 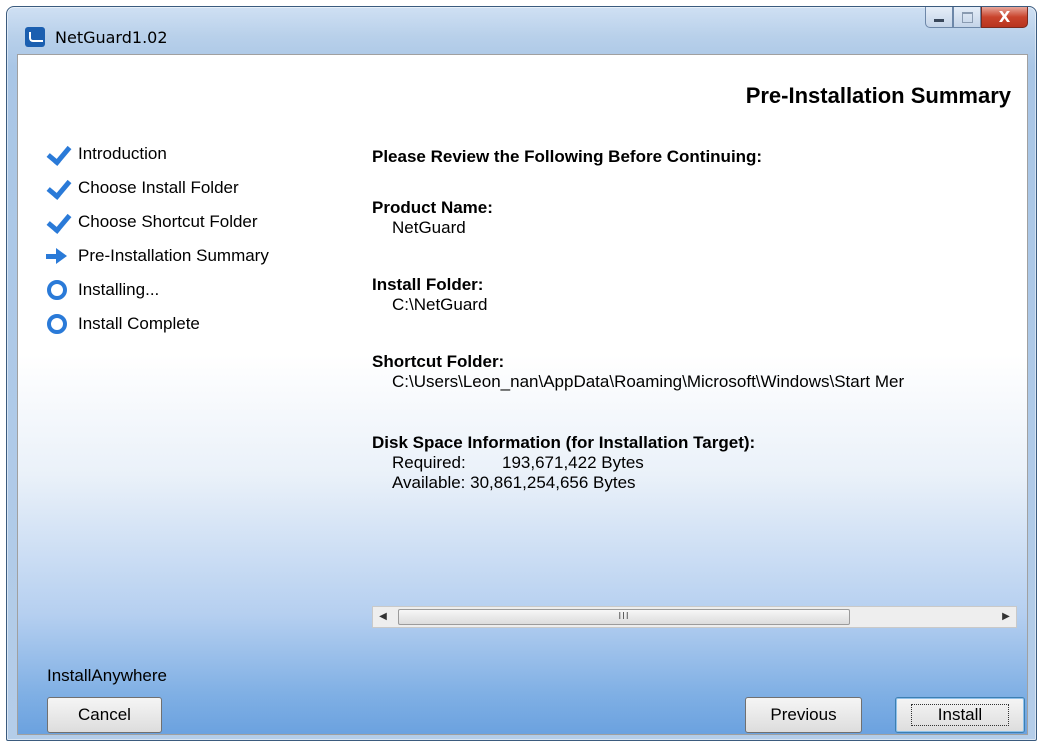 What do you see at coordinates (428, 284) in the screenshot?
I see `install-folder-label: Install Folder:` at bounding box center [428, 284].